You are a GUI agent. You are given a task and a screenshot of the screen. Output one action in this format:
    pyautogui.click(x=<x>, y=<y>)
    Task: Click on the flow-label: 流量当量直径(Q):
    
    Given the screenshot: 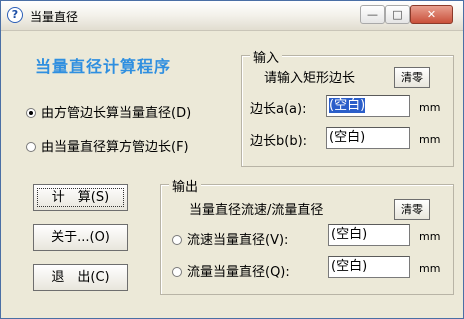 What is the action you would take?
    pyautogui.click(x=238, y=272)
    